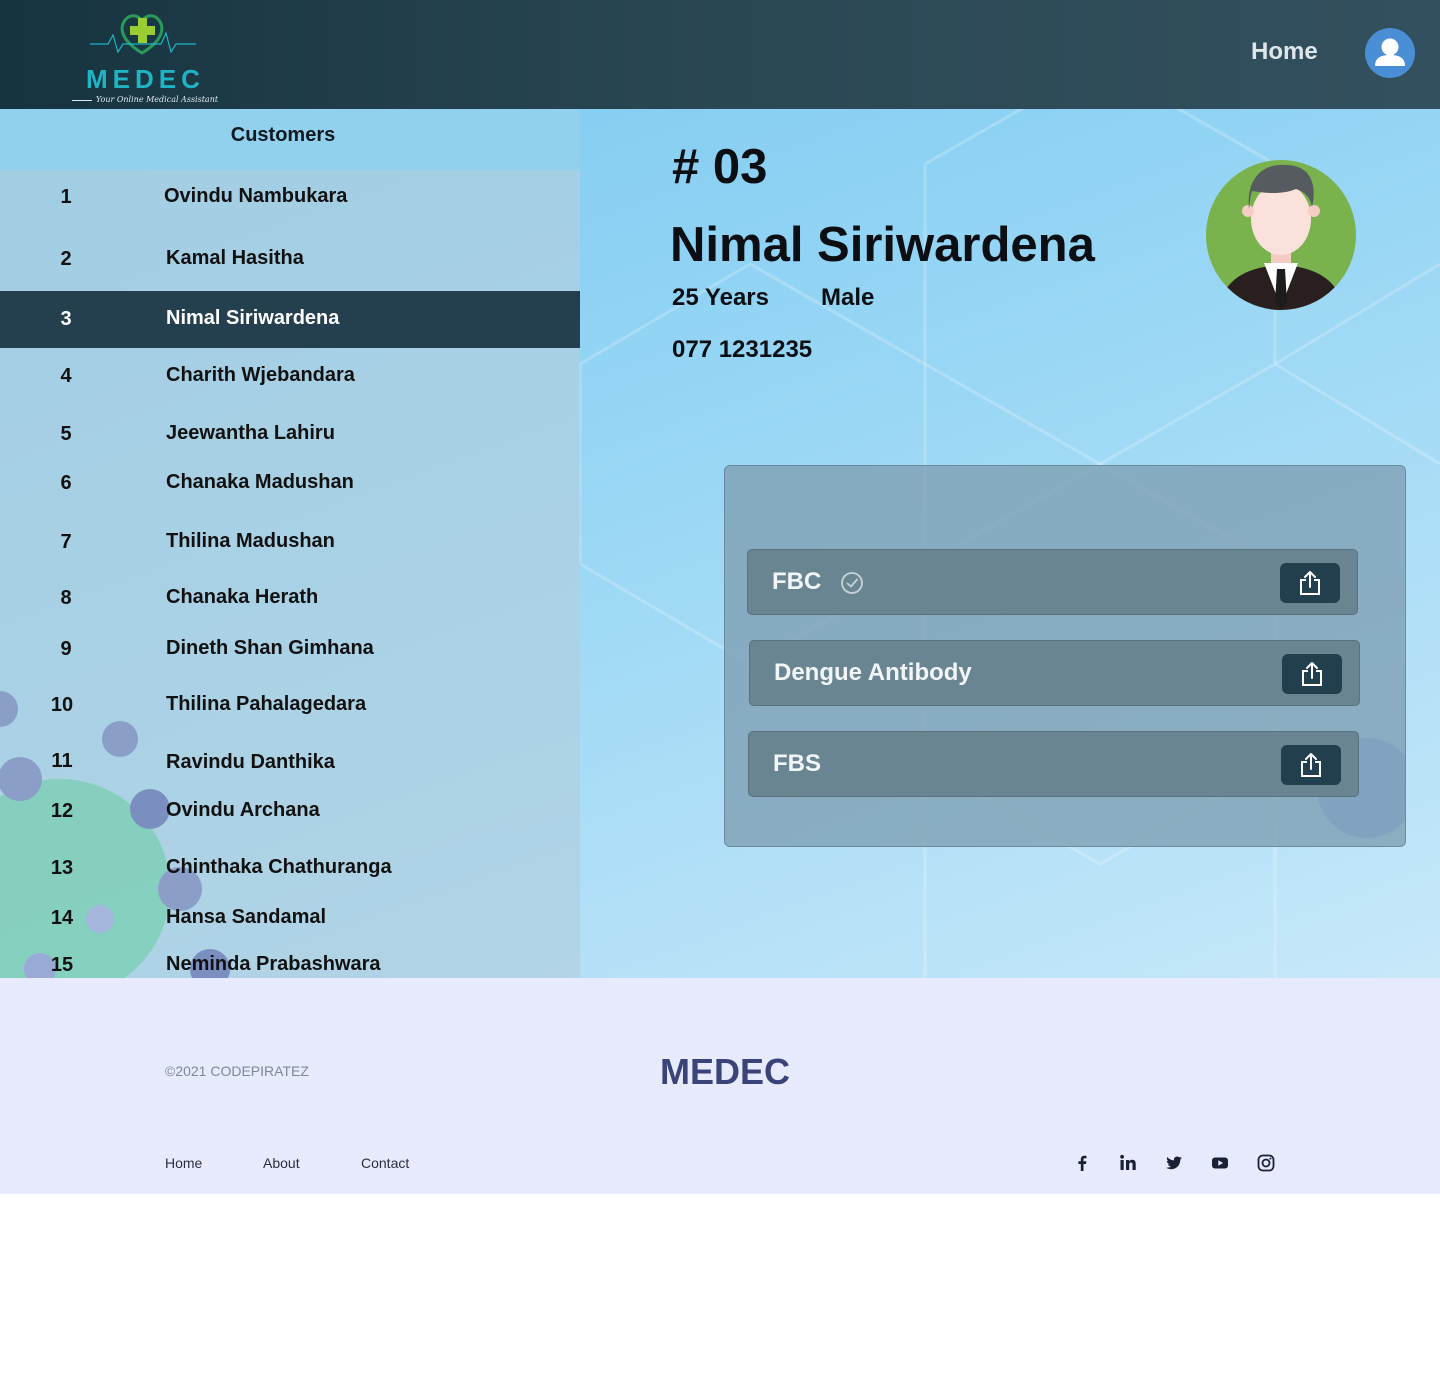 This screenshot has height=1400, width=1440. I want to click on customer-name: Chinthaka Chathuranga, so click(279, 867).